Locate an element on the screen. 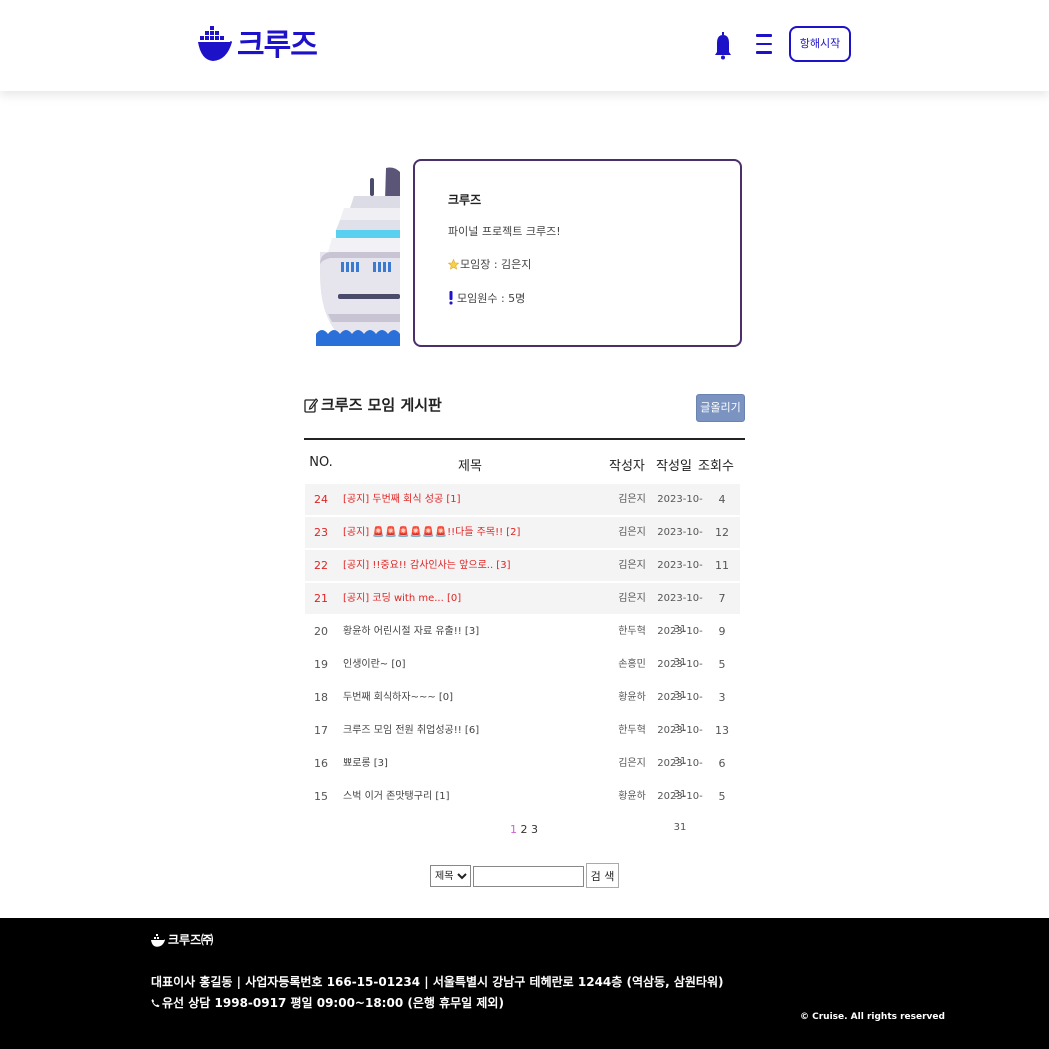 The height and width of the screenshot is (1049, 1049). star-icon is located at coordinates (453, 264).